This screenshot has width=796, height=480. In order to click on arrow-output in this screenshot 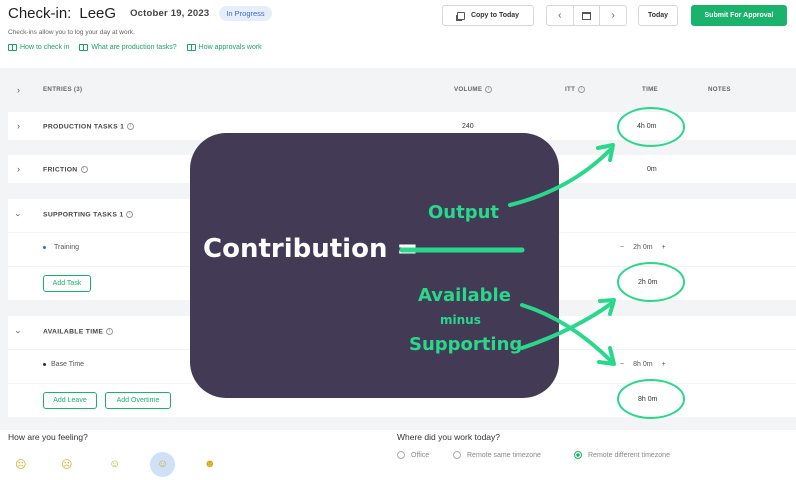, I will do `click(560, 177)`.